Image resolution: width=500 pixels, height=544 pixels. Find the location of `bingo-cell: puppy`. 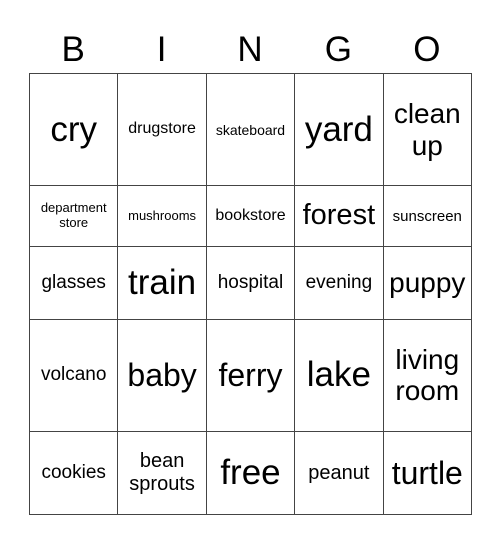

bingo-cell: puppy is located at coordinates (427, 282).